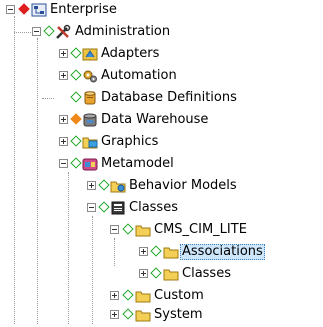 This screenshot has width=323, height=327. I want to click on node-label: Data Warehouse, so click(155, 119).